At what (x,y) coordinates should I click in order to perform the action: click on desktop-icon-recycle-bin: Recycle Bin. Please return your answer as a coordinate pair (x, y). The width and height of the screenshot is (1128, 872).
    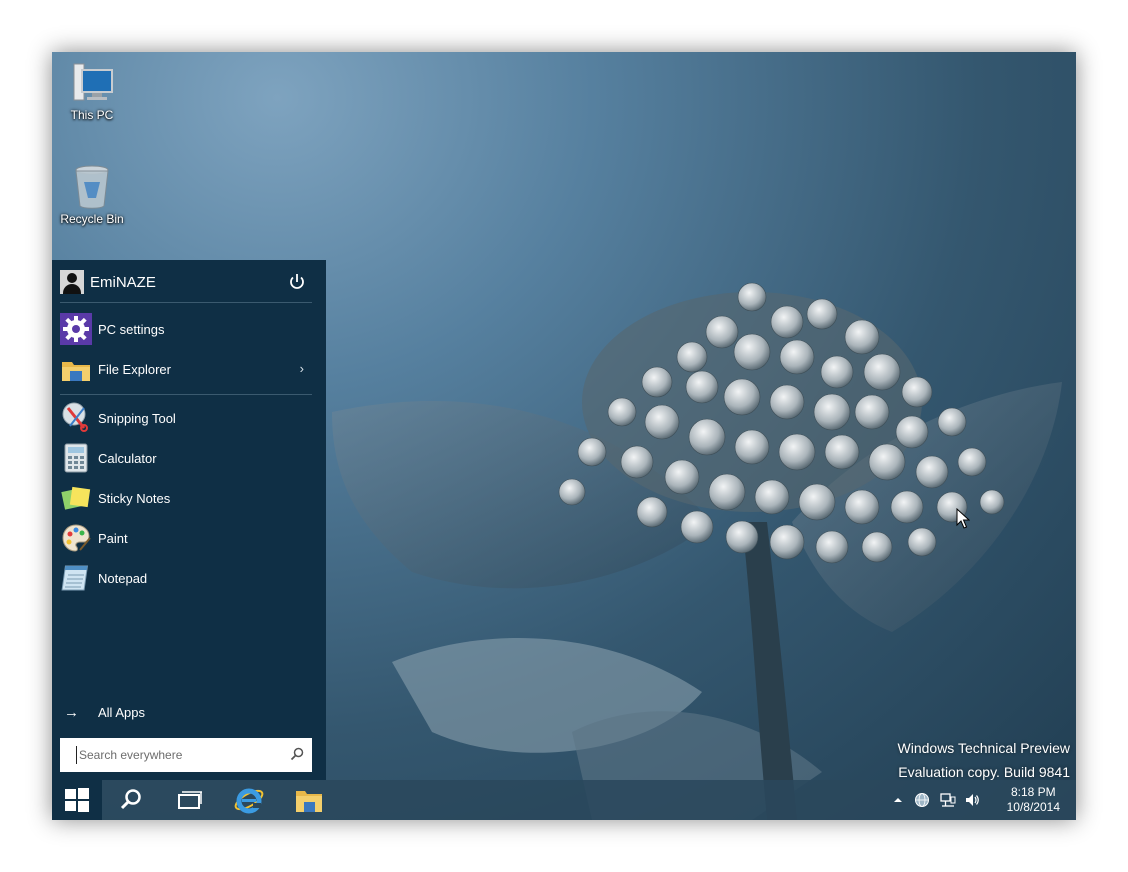
    Looking at the image, I should click on (92, 195).